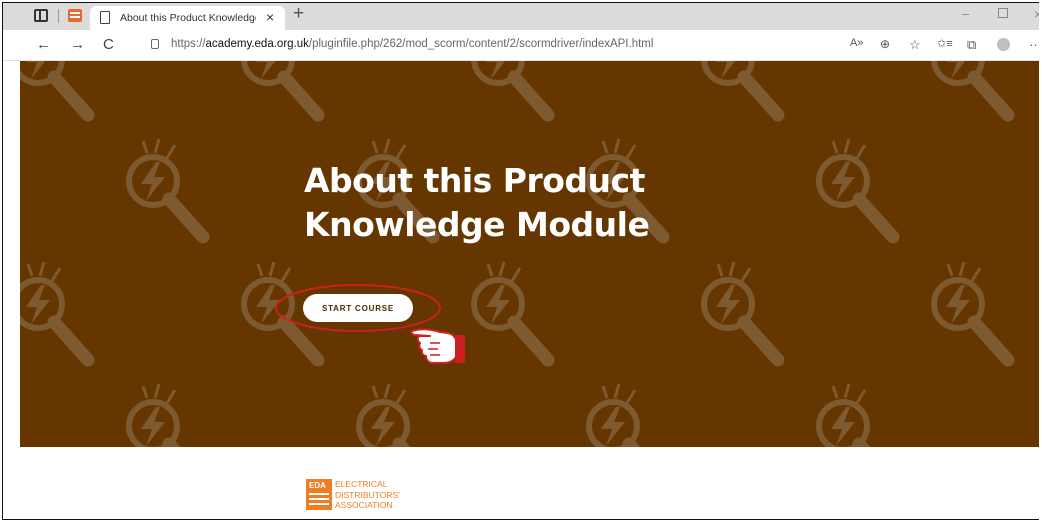  I want to click on eda-logo: EDA ELECTRICAL DISTRIBUTORS' ASSOCIATION, so click(356, 495).